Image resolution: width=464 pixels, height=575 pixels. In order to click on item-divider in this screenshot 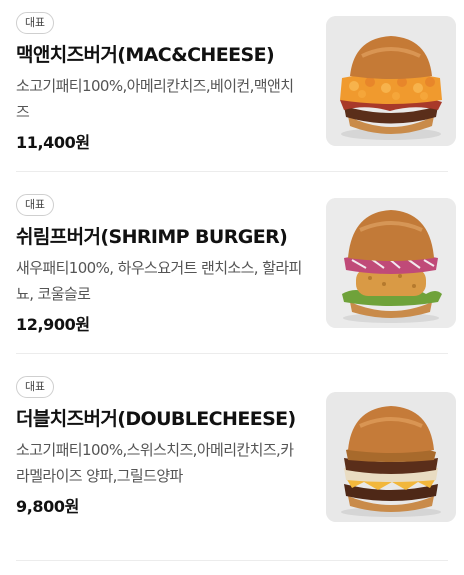, I will do `click(232, 560)`.